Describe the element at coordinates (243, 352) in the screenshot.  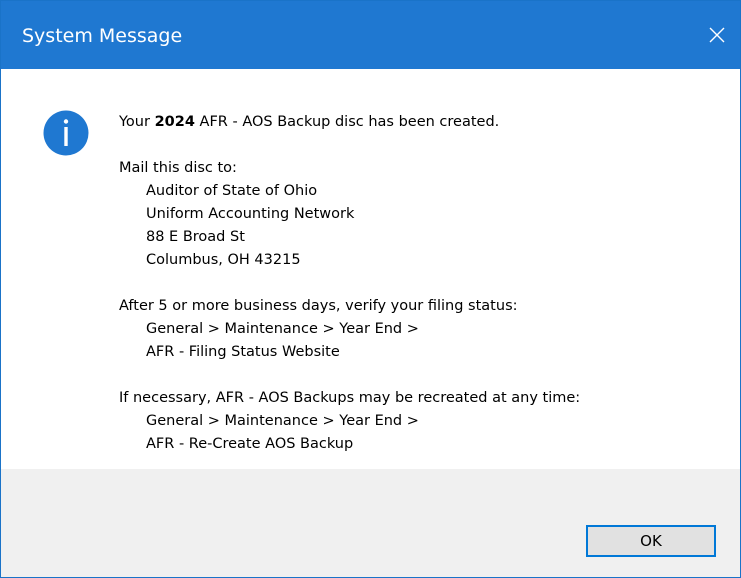
I see `verify-path-line: AFR - Filing Status Website` at that location.